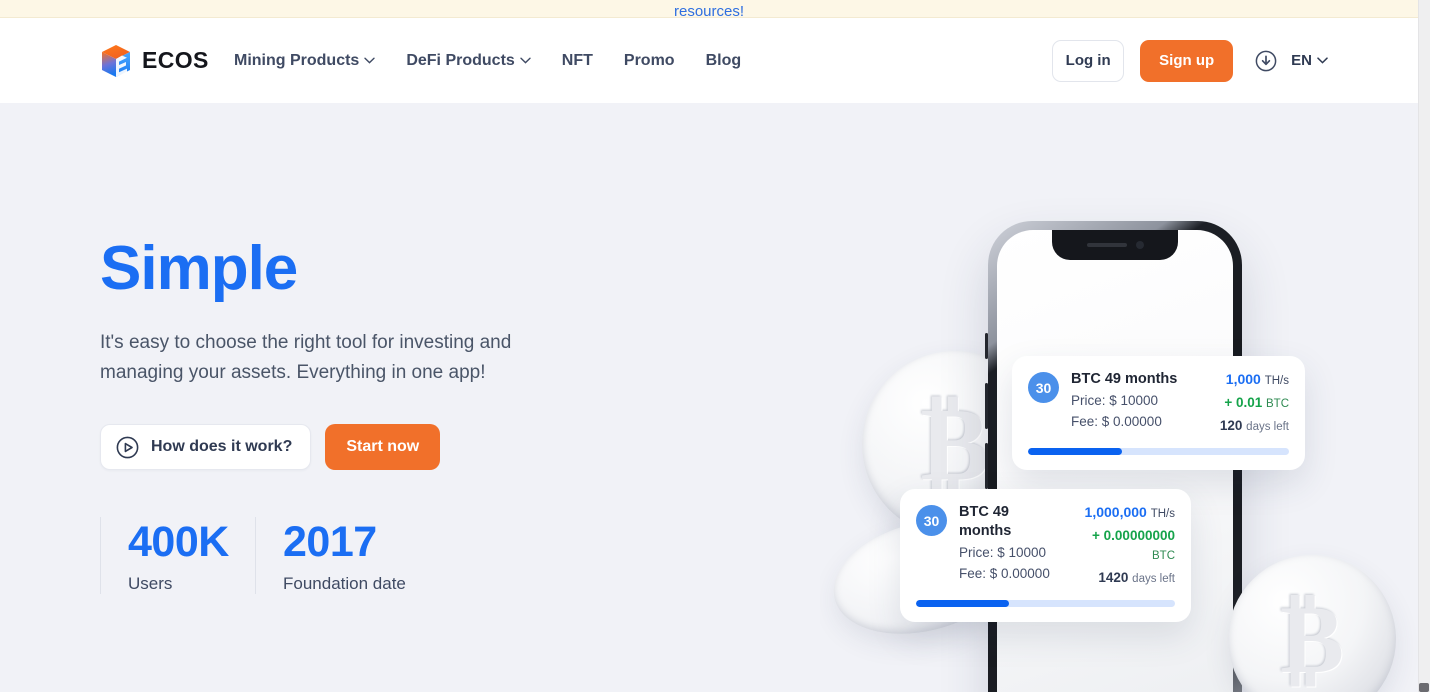  I want to click on phone-notch, so click(1115, 245).